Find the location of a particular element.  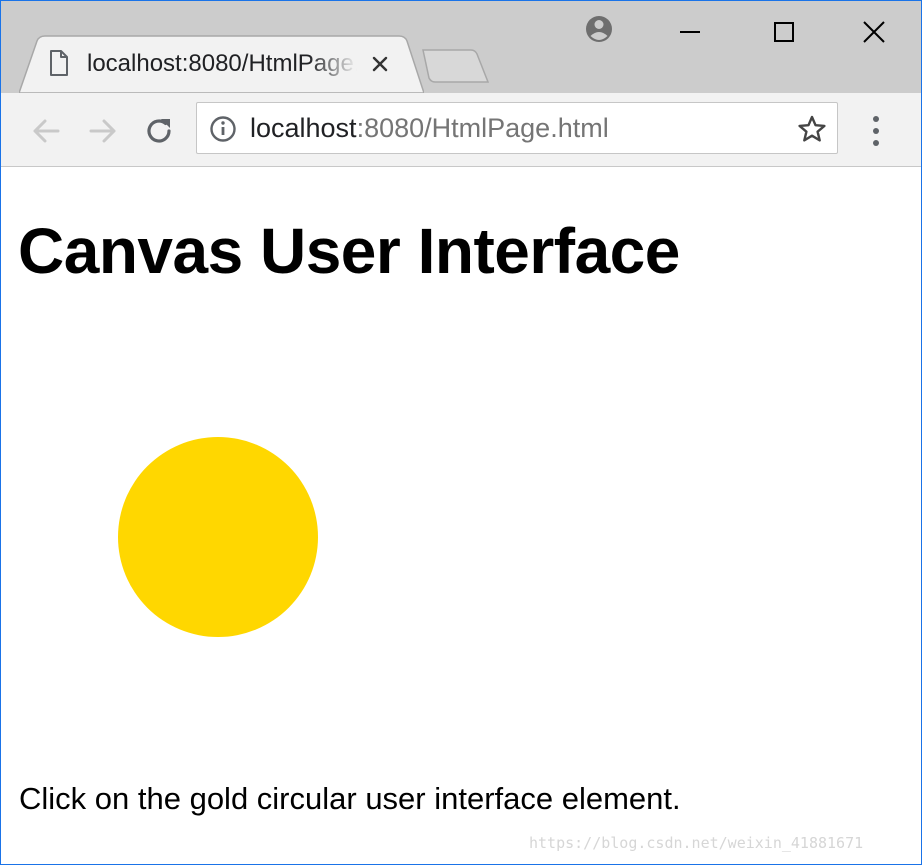

address-path: :8080/HtmlPage.html is located at coordinates (482, 128).